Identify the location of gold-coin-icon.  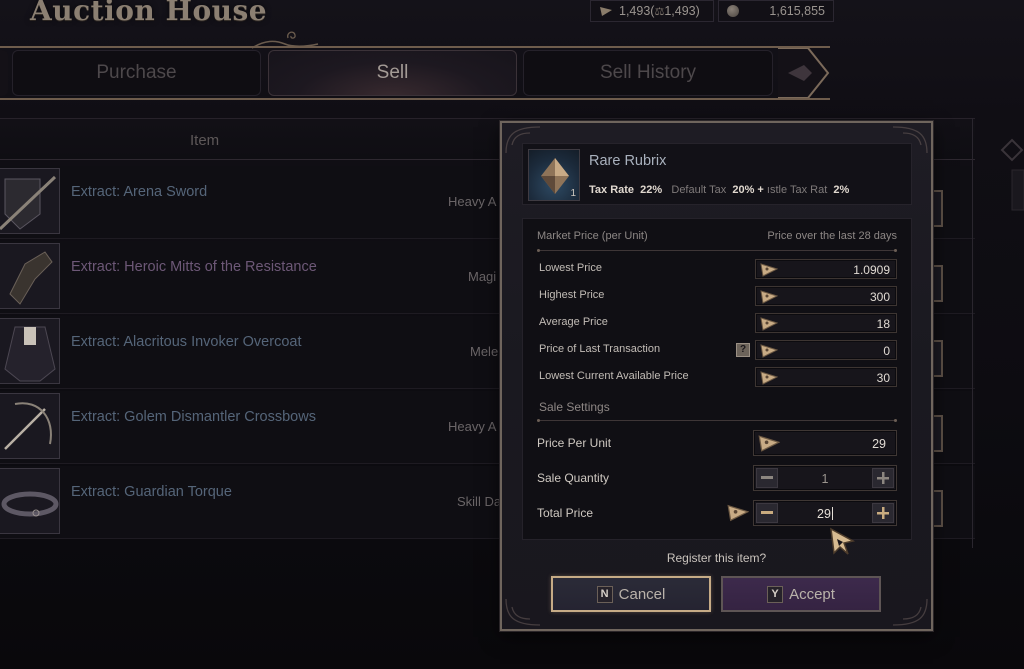
(733, 11).